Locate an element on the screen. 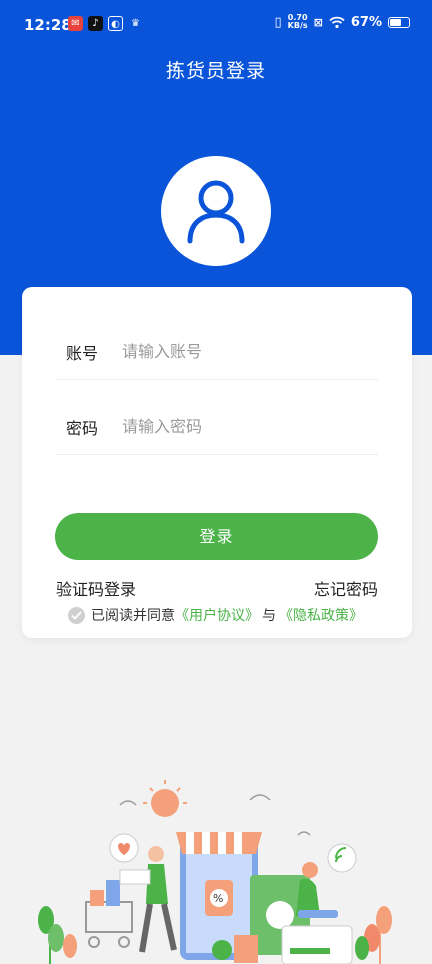  wifi-icon is located at coordinates (337, 22).